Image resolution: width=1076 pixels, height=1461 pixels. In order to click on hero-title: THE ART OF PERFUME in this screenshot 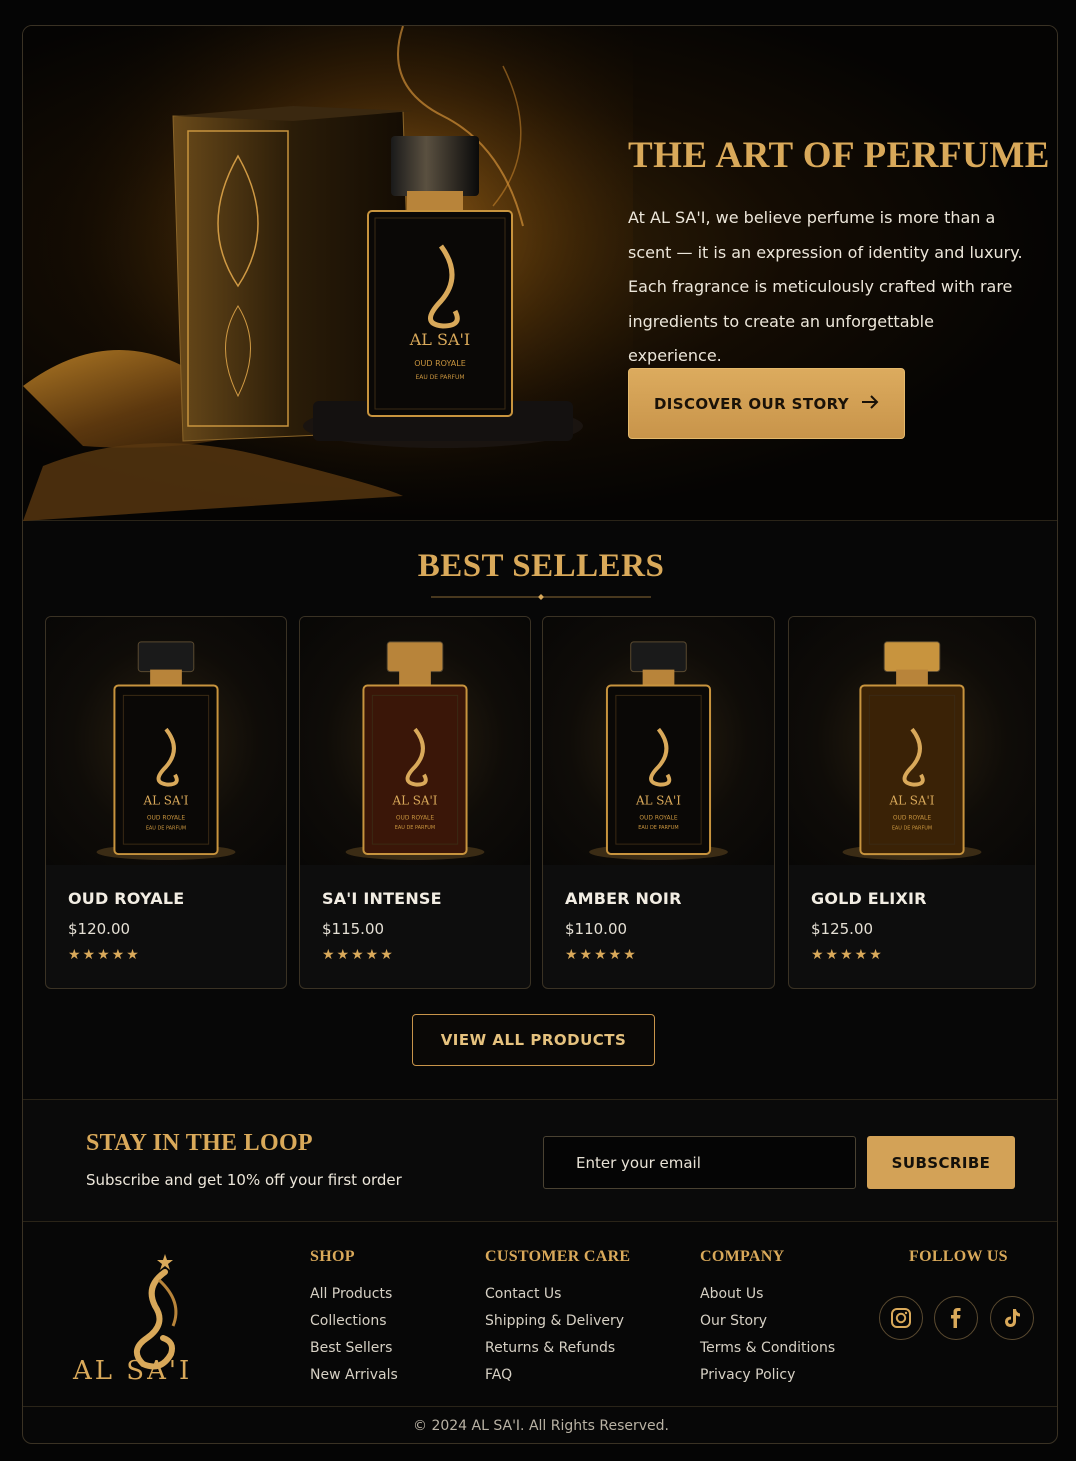, I will do `click(839, 155)`.